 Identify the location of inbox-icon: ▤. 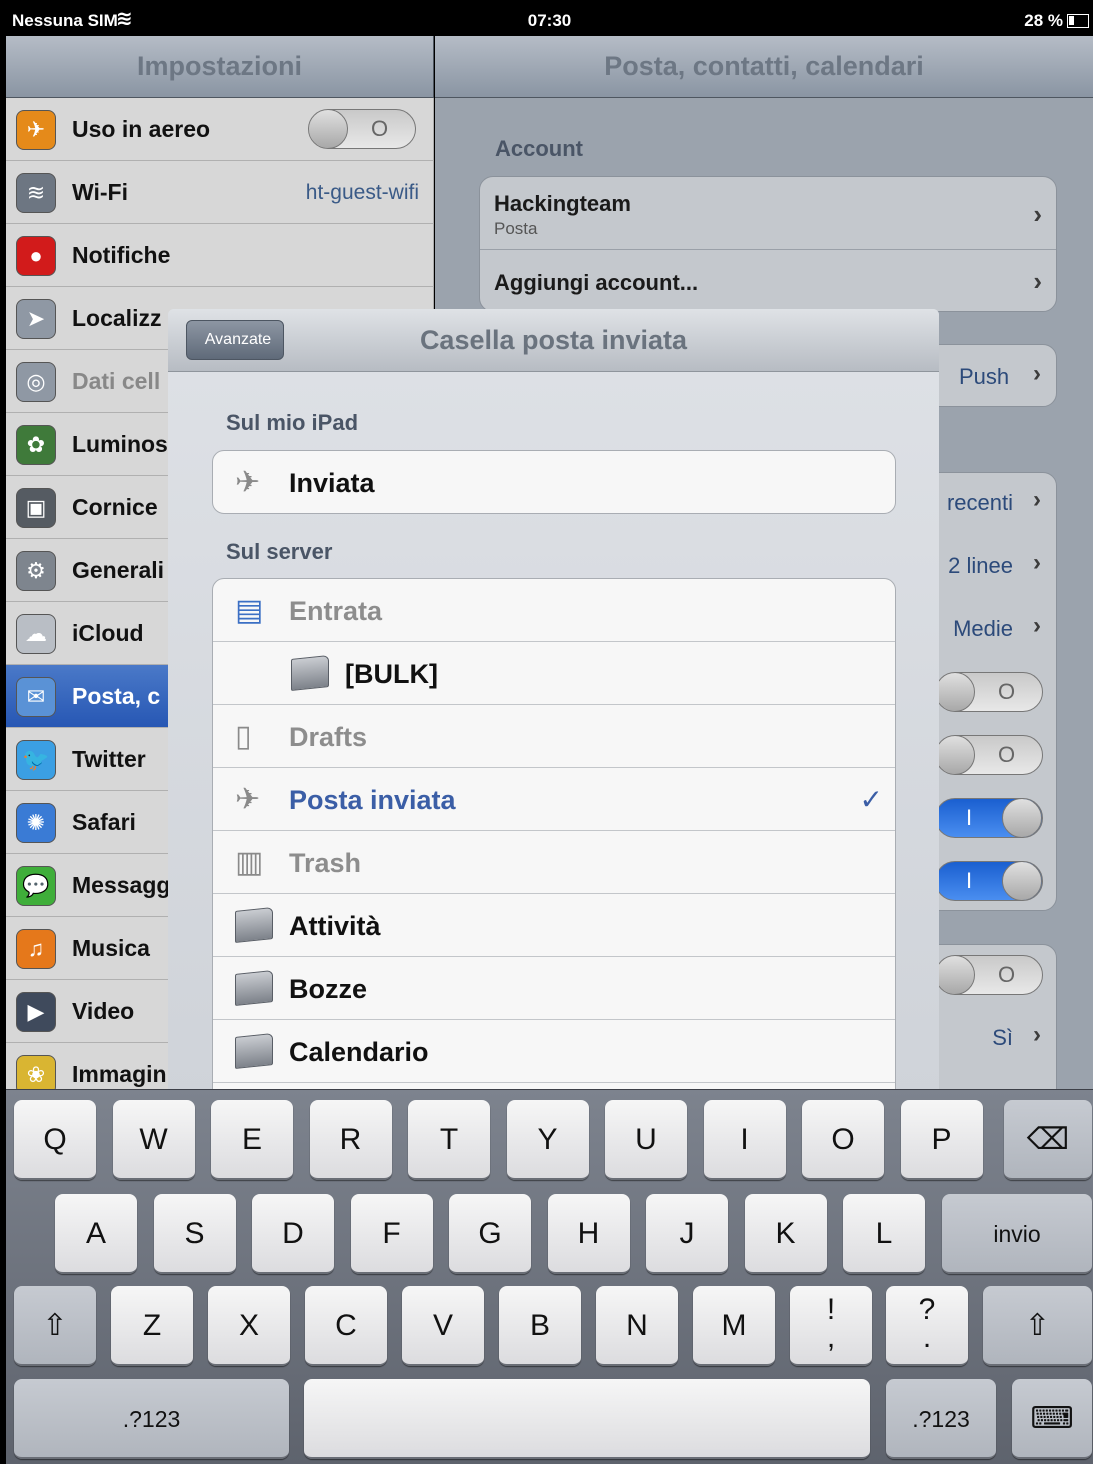
(249, 610).